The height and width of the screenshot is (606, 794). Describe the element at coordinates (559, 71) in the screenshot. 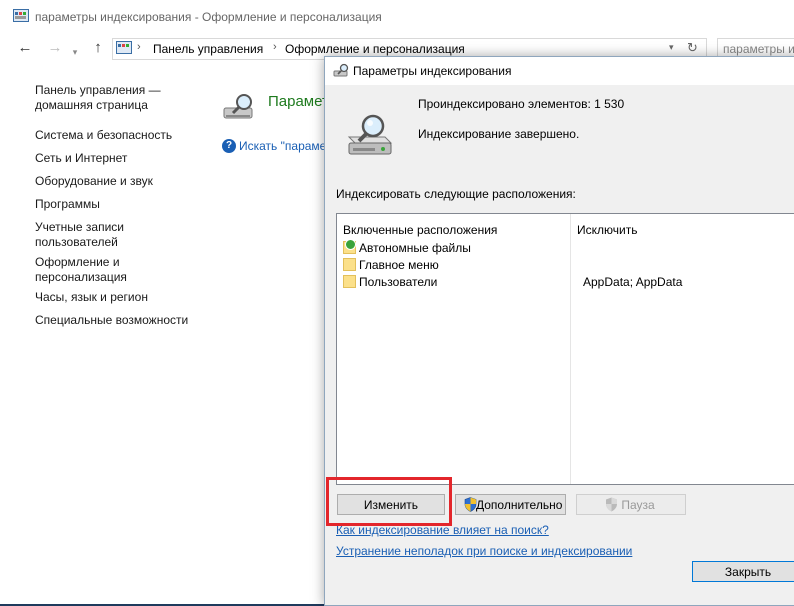

I see `dialog-title-bar: Параметры индексирования` at that location.